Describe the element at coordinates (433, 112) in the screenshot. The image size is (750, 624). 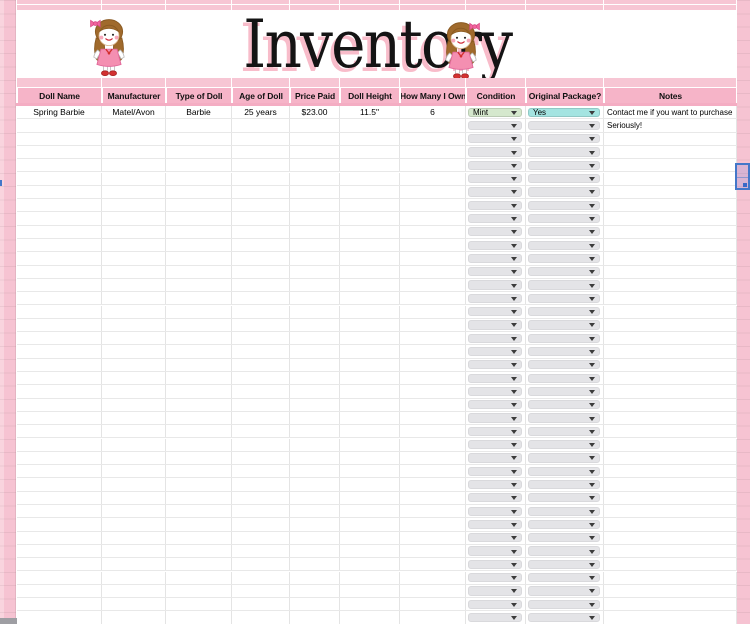
I see `cell-quantity: 6` at that location.